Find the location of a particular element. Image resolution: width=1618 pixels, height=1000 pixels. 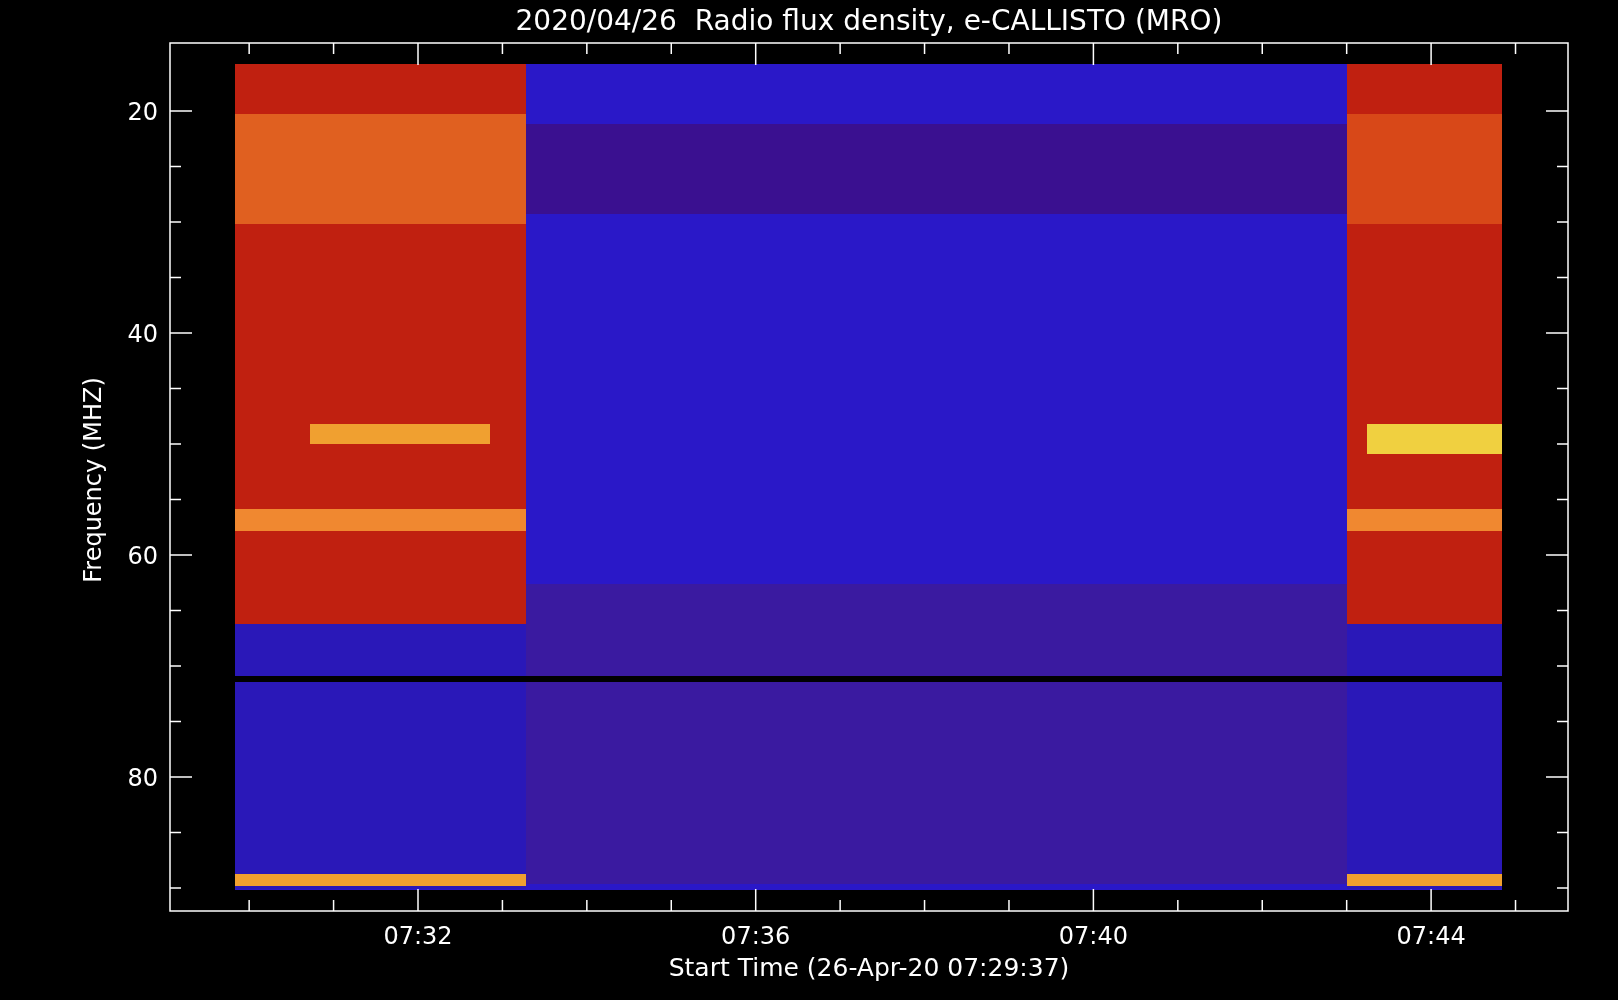

plot-title: 2020/04/26 Radio flux density, e-CALLISTO (MRO) is located at coordinates (869, 20).